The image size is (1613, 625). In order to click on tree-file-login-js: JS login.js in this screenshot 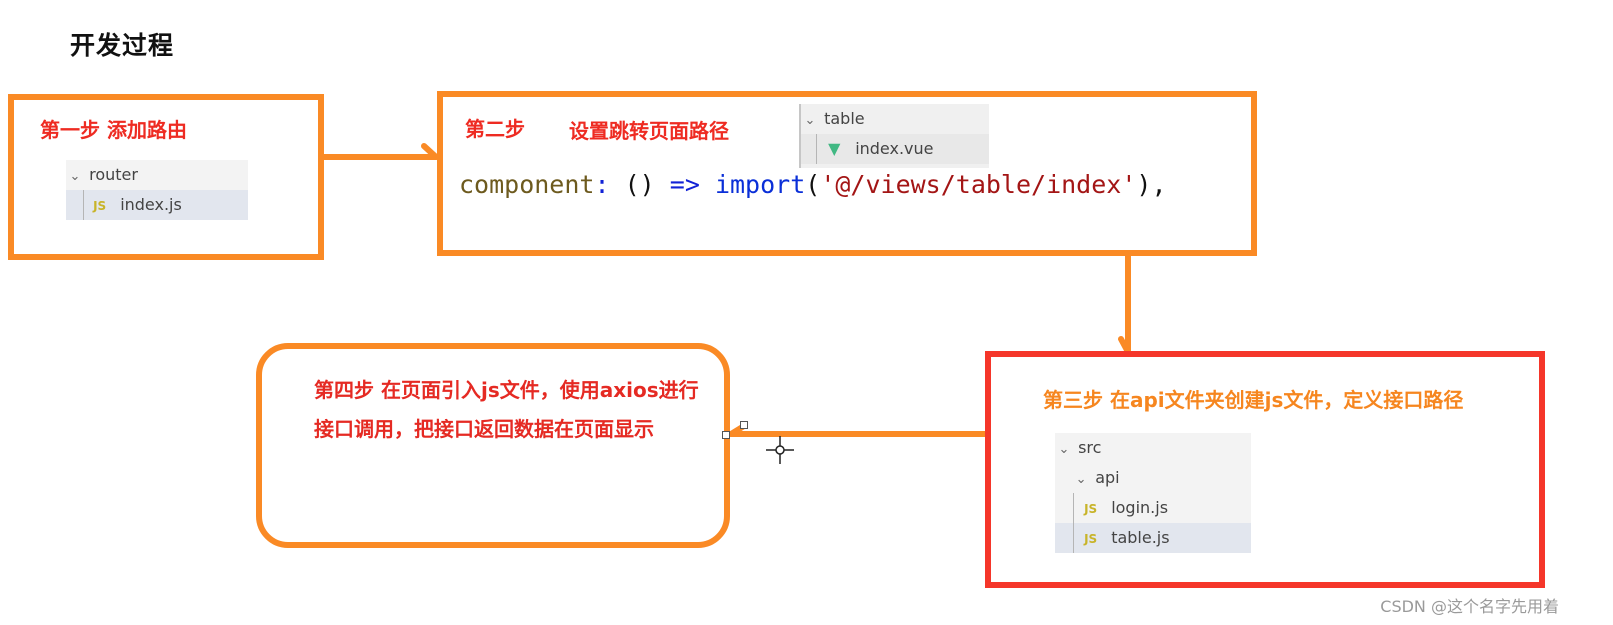, I will do `click(1153, 508)`.